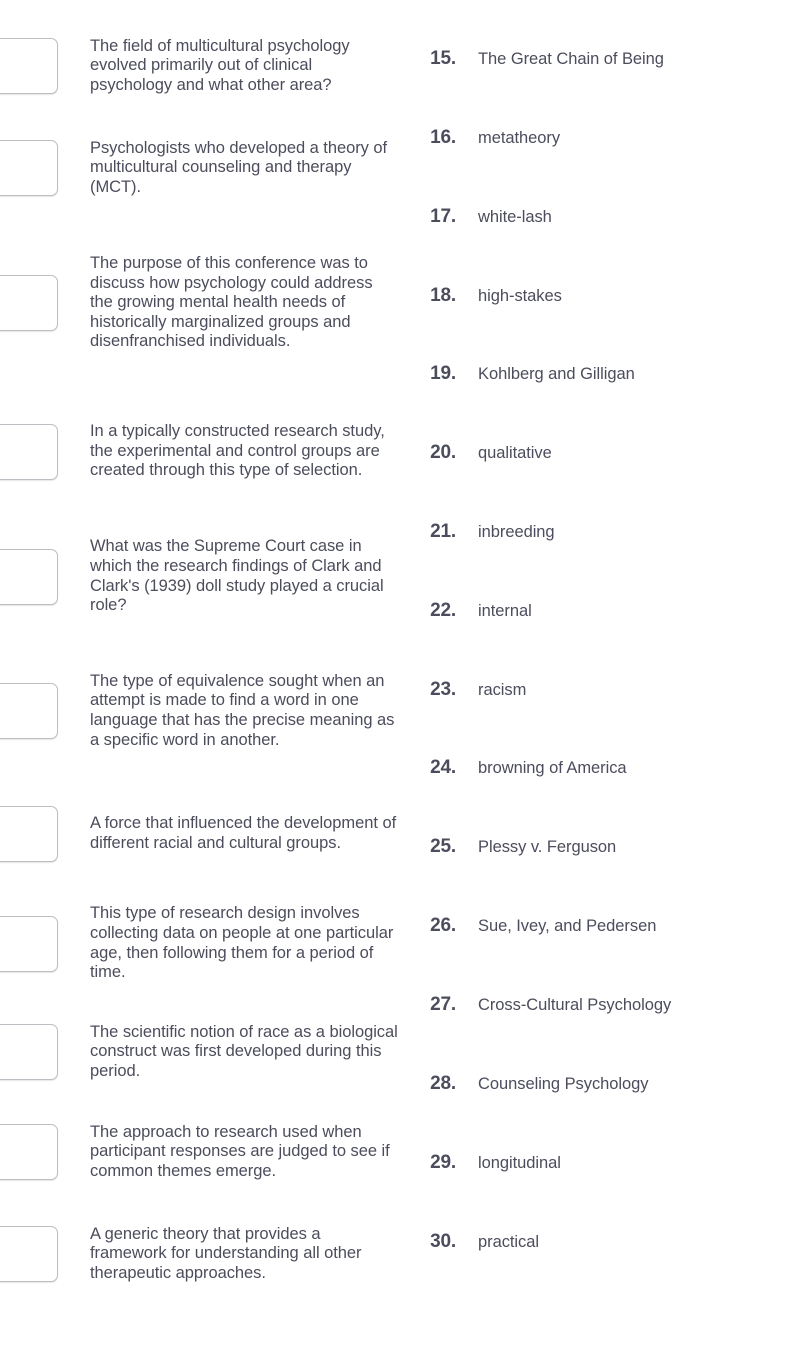  I want to click on answer-bank-label: Sue, Ivey, and Pedersen, so click(567, 926).